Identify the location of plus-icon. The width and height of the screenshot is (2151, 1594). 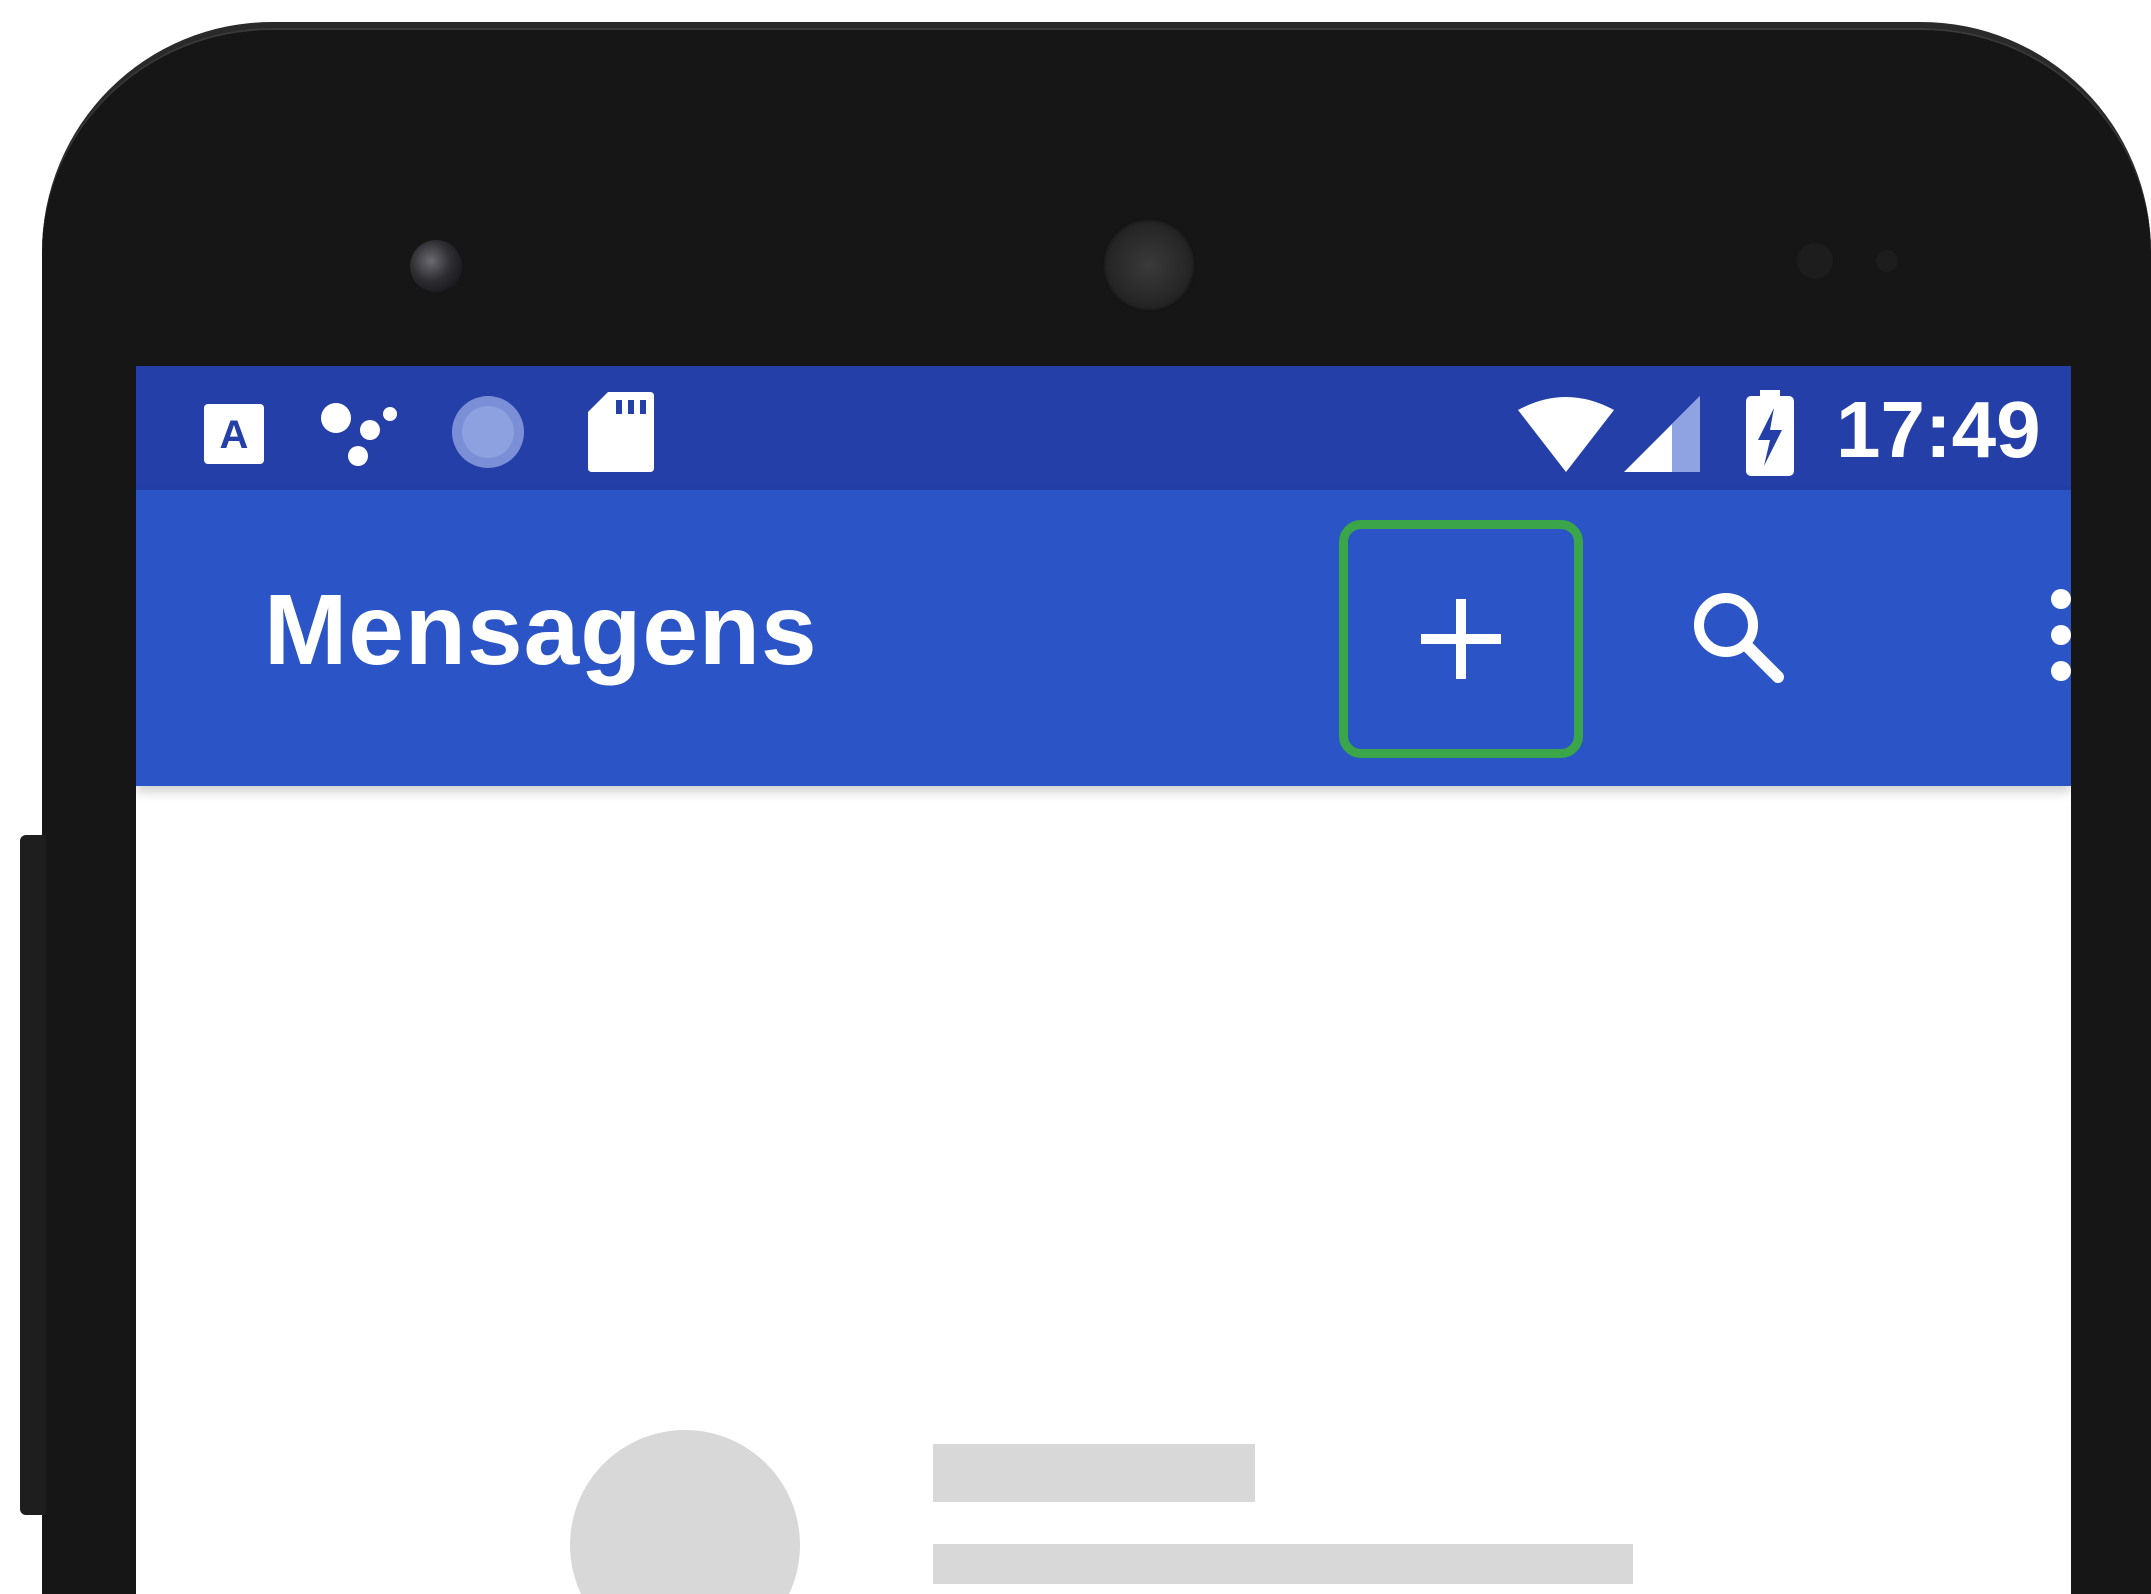
(1461, 639).